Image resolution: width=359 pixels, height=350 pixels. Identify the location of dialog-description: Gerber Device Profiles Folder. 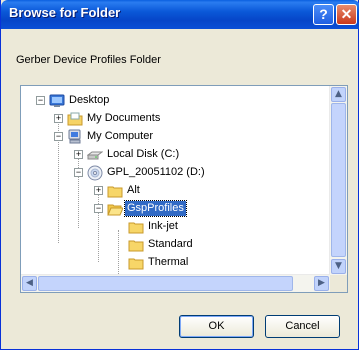
(88, 60).